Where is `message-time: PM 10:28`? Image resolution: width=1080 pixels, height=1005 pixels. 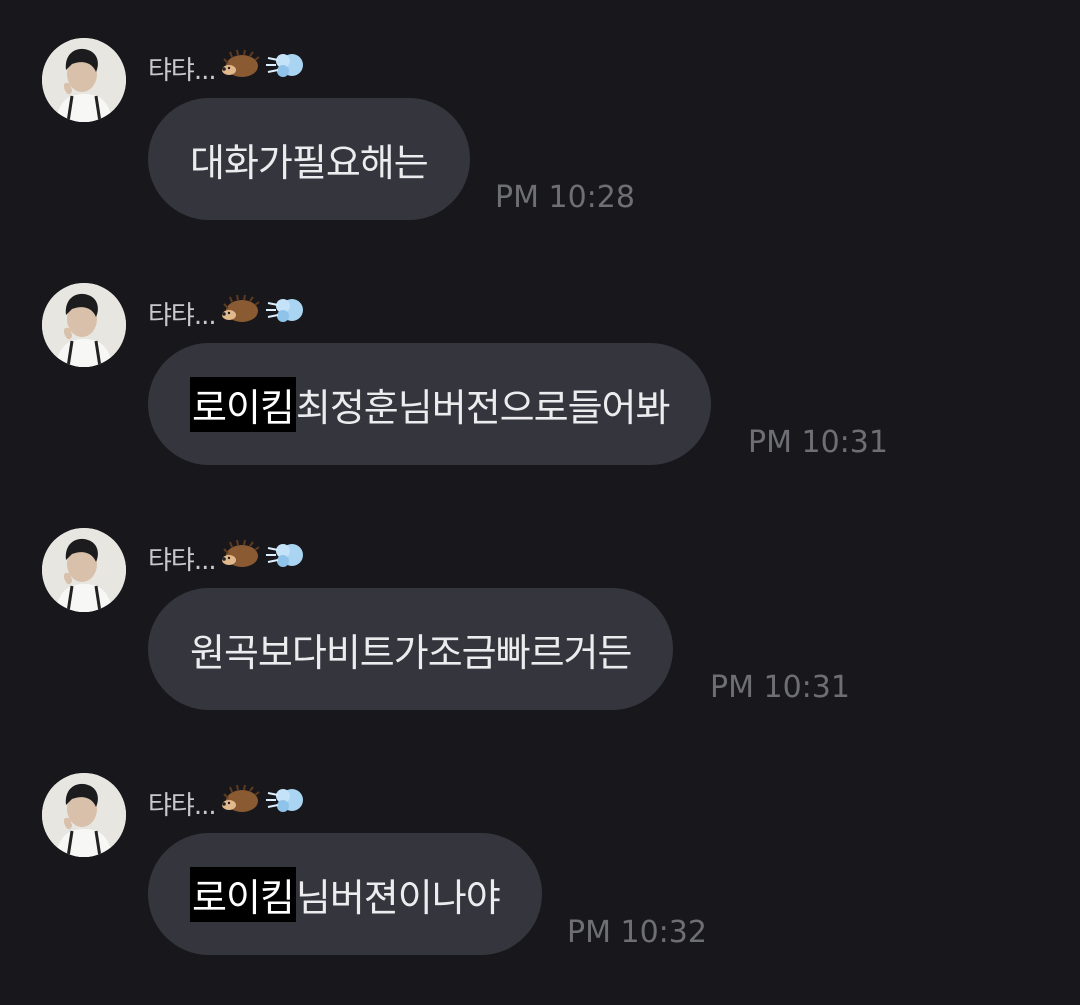
message-time: PM 10:28 is located at coordinates (565, 197).